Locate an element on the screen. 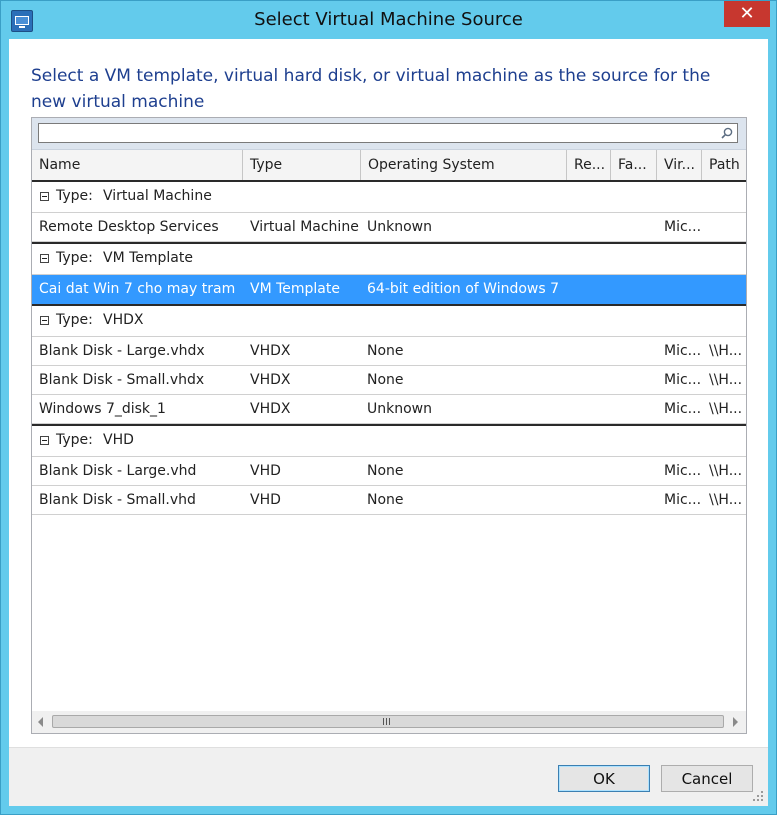 The height and width of the screenshot is (815, 777). dialog-title: Select Virtual Machine Source is located at coordinates (388, 19).